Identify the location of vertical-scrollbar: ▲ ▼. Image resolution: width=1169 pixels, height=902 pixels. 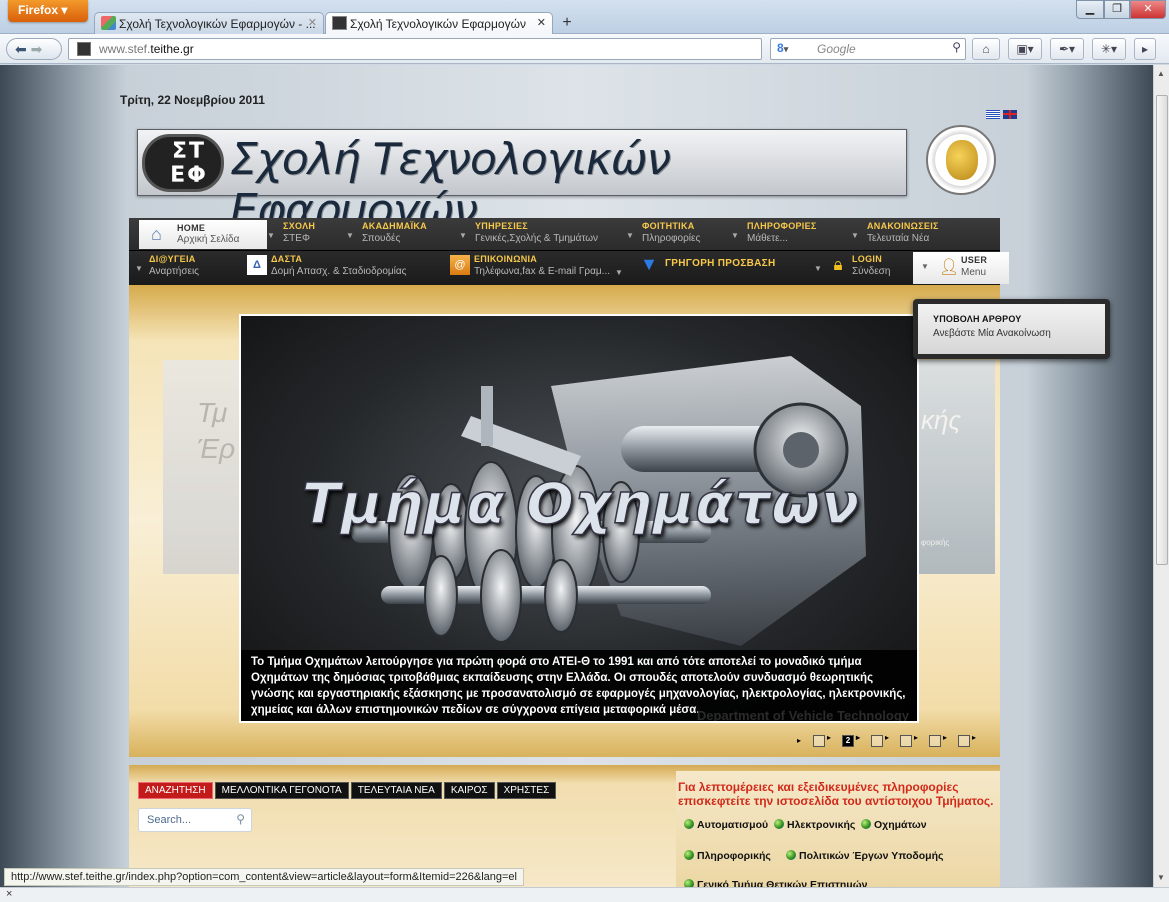
(1161, 476).